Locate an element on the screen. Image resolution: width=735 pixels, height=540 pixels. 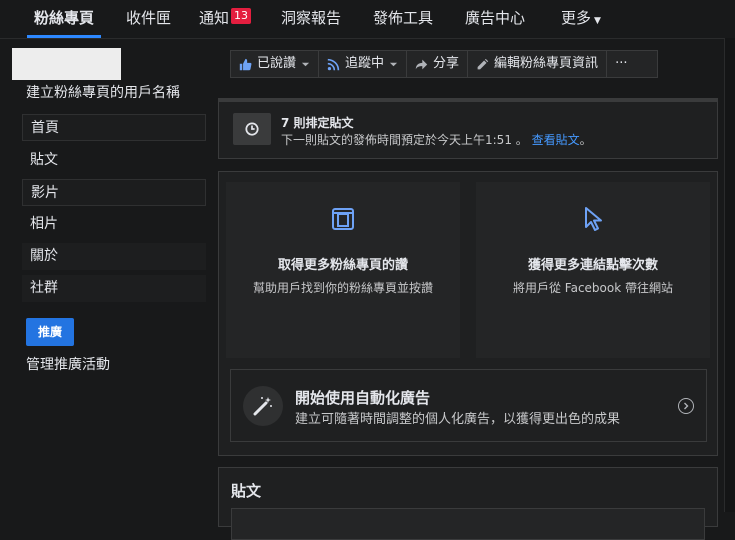
share-arrow-icon is located at coordinates (421, 64).